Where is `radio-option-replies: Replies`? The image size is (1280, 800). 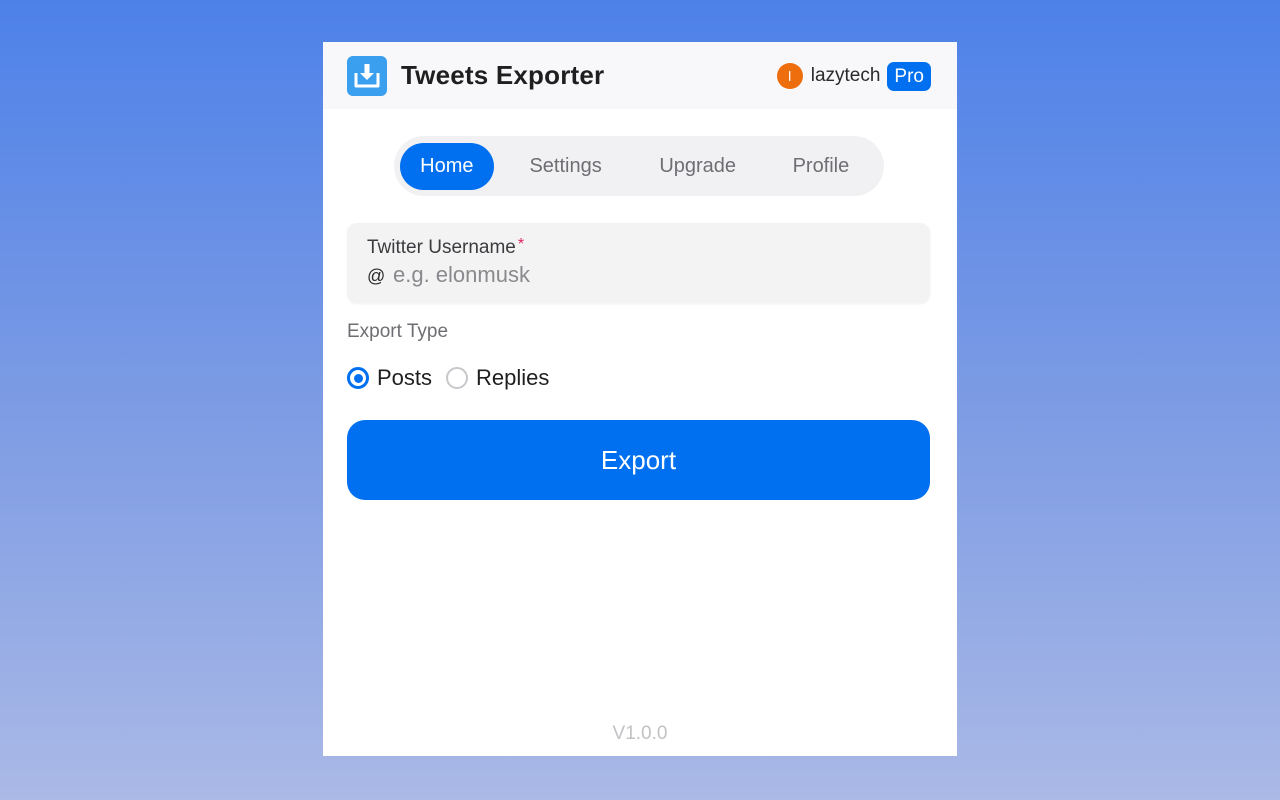
radio-option-replies: Replies is located at coordinates (497, 378).